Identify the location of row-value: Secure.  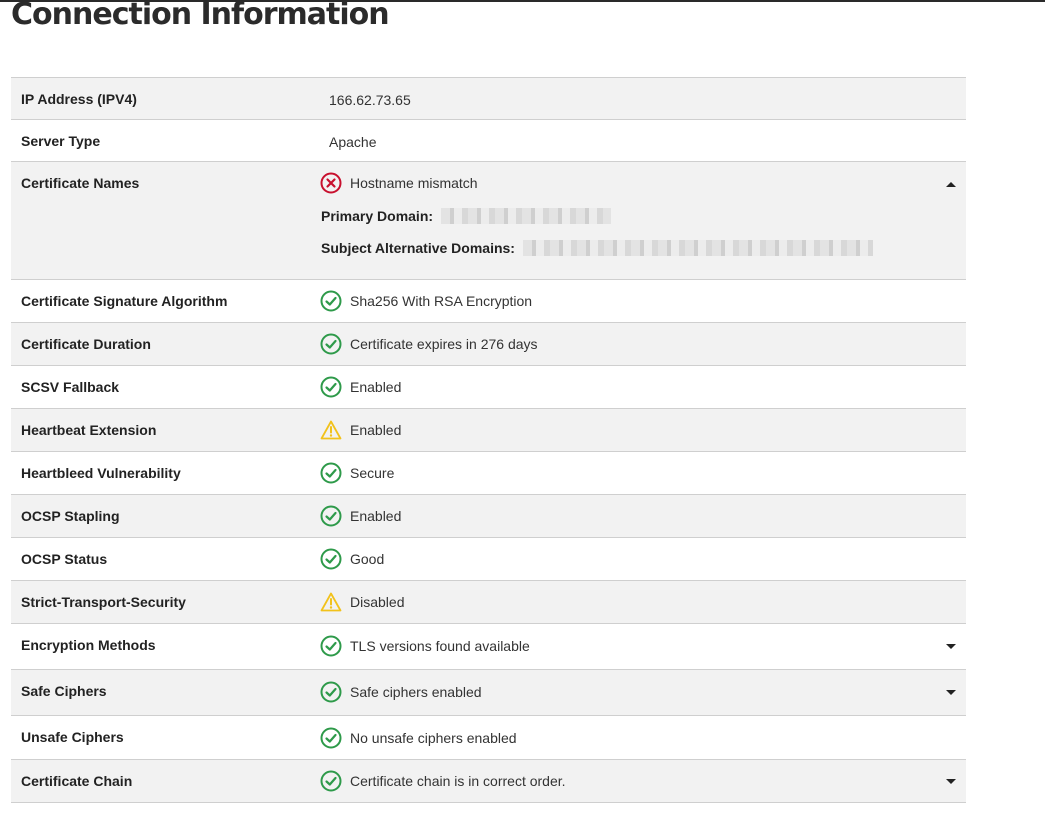
(357, 473).